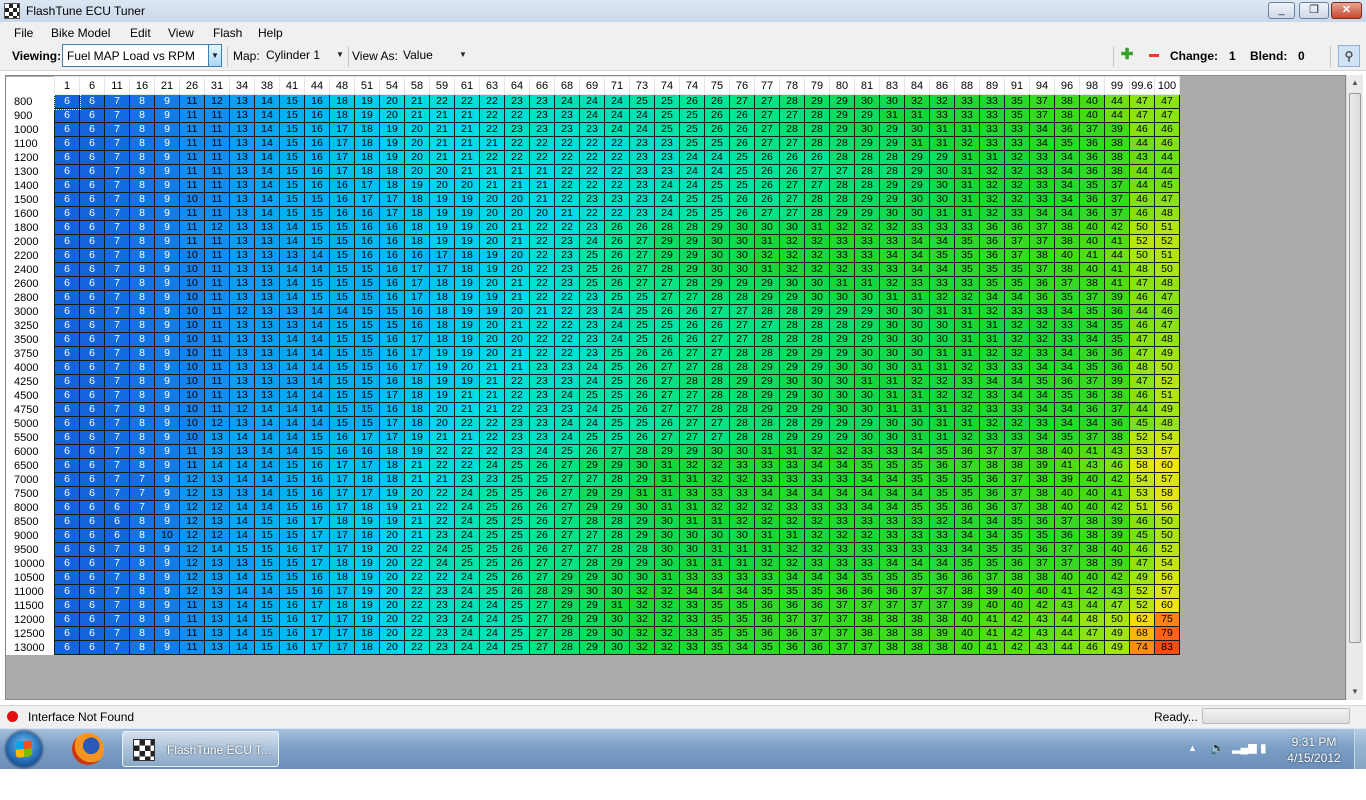 The height and width of the screenshot is (800, 1366). I want to click on grid-cell: 51, so click(1167, 255).